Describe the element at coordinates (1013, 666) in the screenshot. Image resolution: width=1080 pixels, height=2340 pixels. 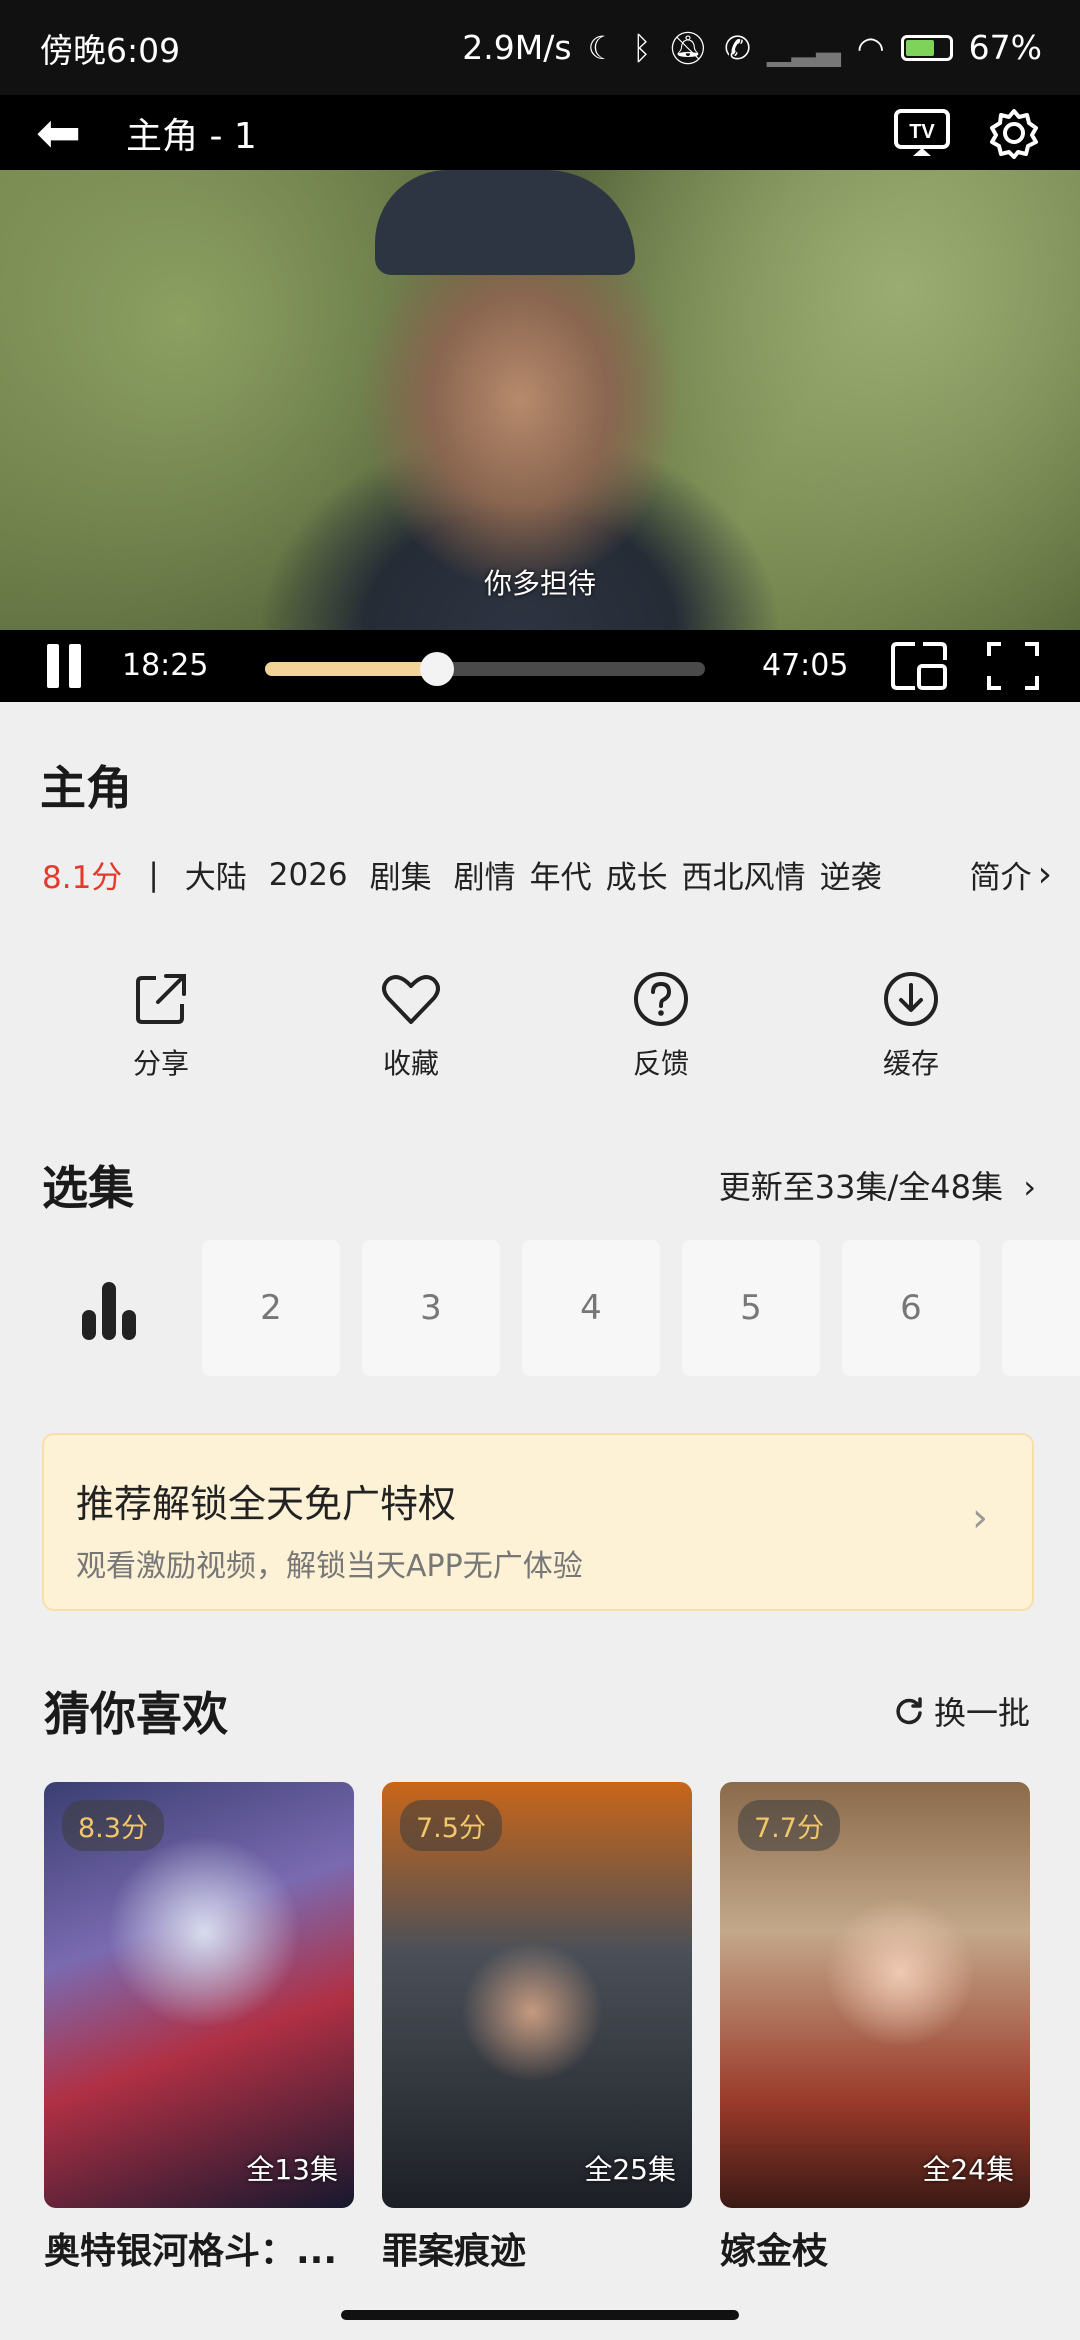
I see `fullscreen-icon` at that location.